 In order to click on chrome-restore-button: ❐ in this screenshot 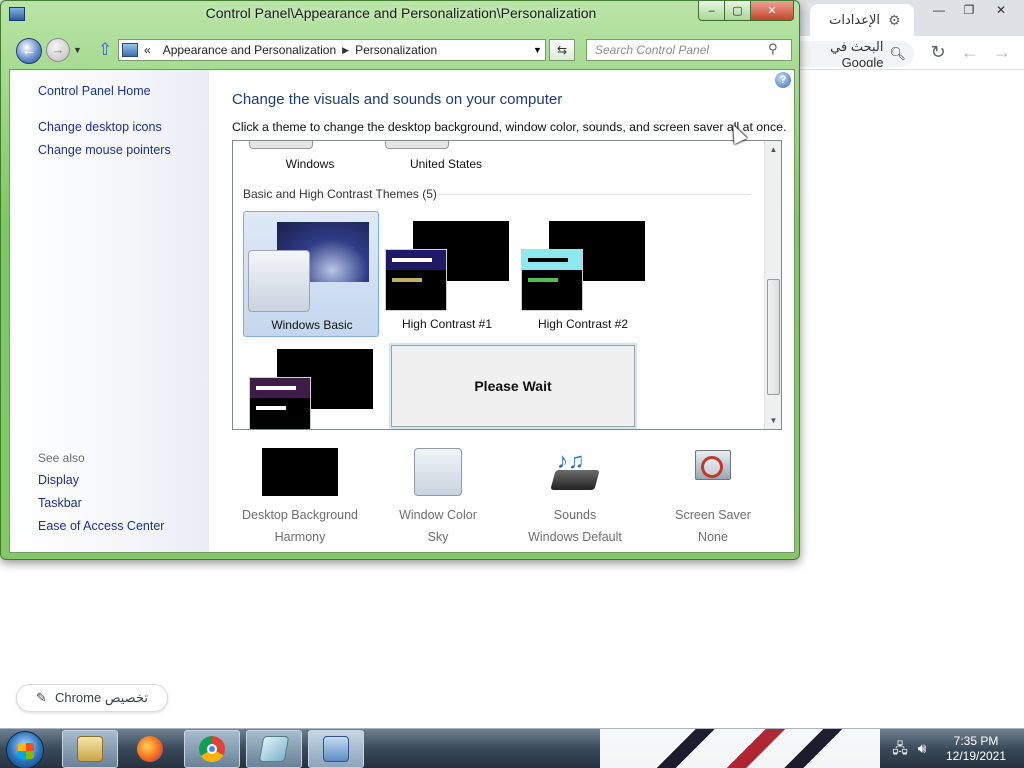, I will do `click(969, 10)`.